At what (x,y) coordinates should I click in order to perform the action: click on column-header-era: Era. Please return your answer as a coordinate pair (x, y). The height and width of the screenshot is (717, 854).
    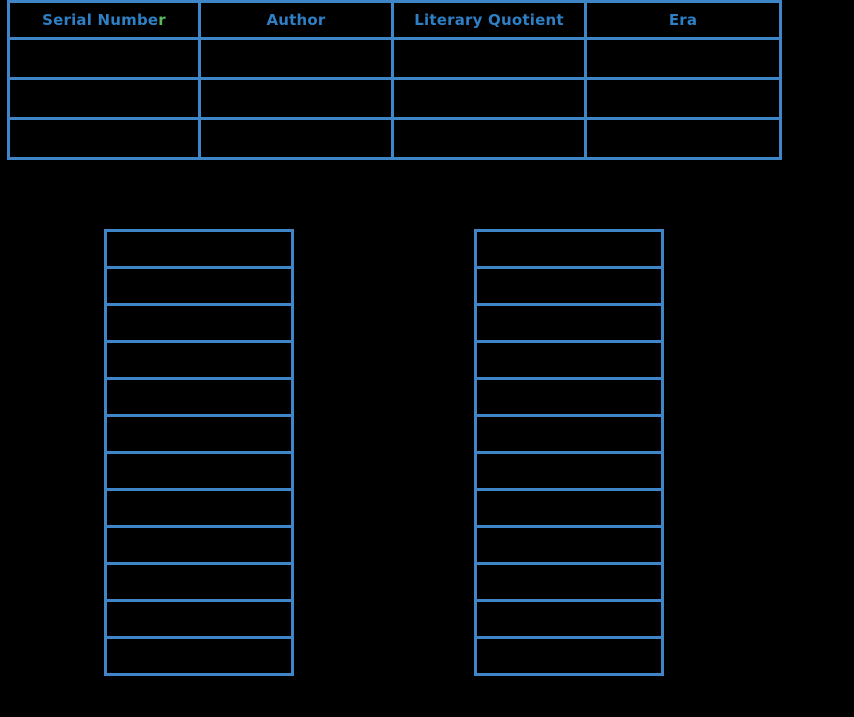
    Looking at the image, I should click on (683, 20).